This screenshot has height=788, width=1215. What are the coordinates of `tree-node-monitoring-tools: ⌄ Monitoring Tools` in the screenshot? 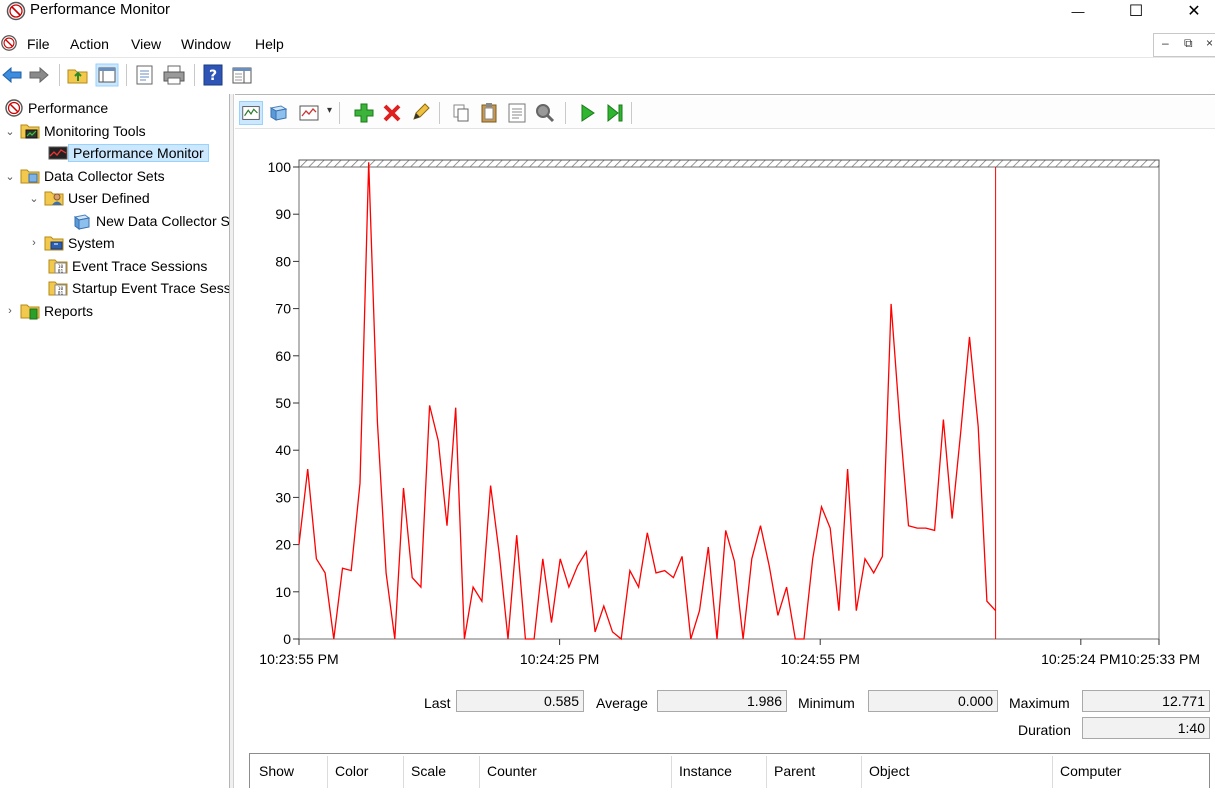 It's located at (75, 131).